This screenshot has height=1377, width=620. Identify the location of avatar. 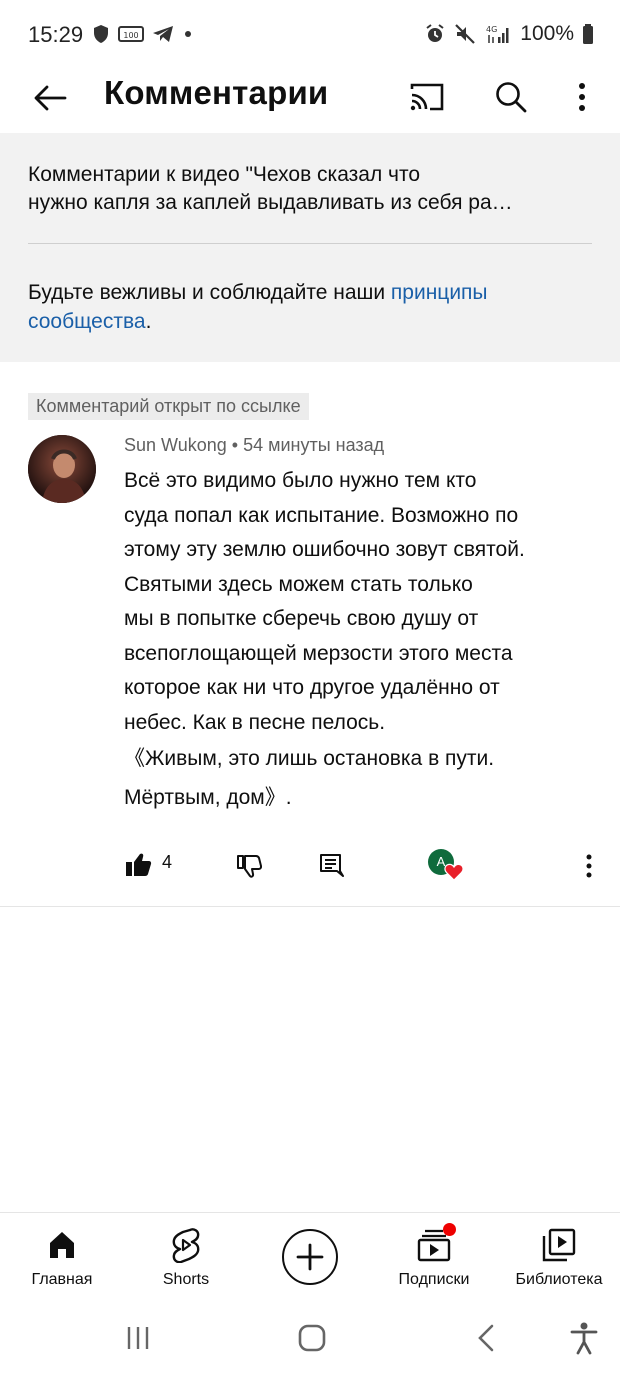
(62, 469).